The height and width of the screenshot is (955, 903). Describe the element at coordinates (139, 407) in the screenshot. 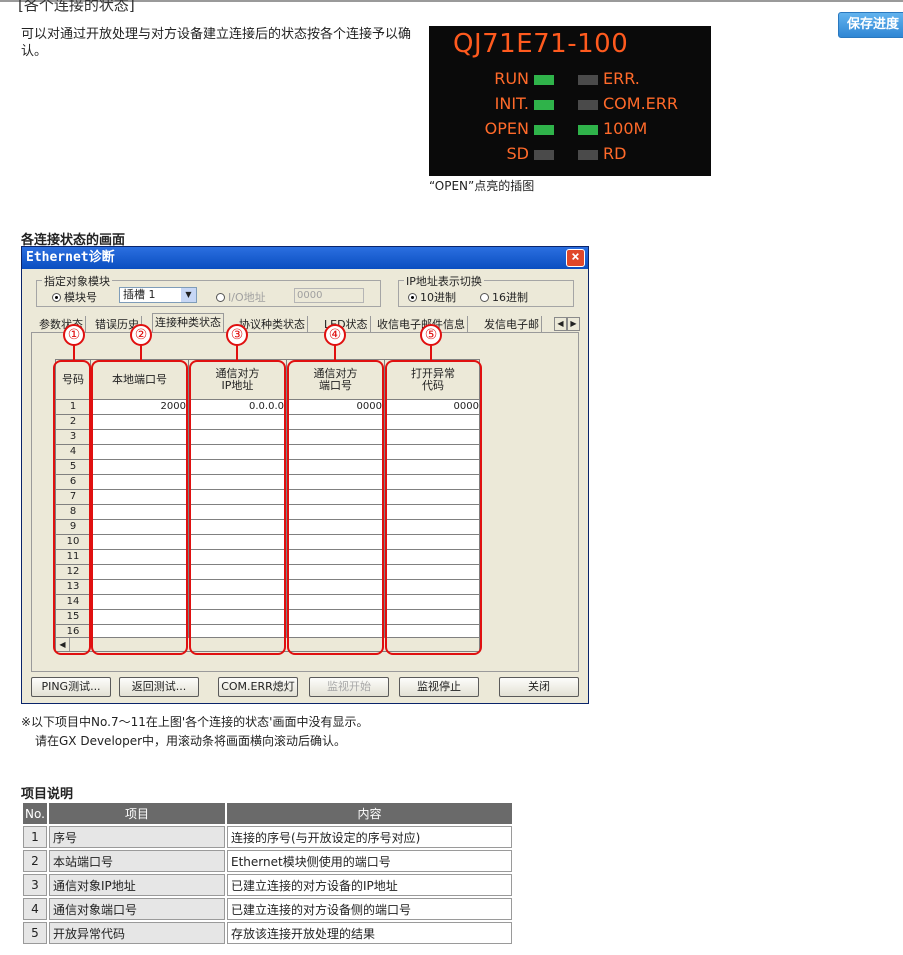

I see `table-cell: 2000` at that location.